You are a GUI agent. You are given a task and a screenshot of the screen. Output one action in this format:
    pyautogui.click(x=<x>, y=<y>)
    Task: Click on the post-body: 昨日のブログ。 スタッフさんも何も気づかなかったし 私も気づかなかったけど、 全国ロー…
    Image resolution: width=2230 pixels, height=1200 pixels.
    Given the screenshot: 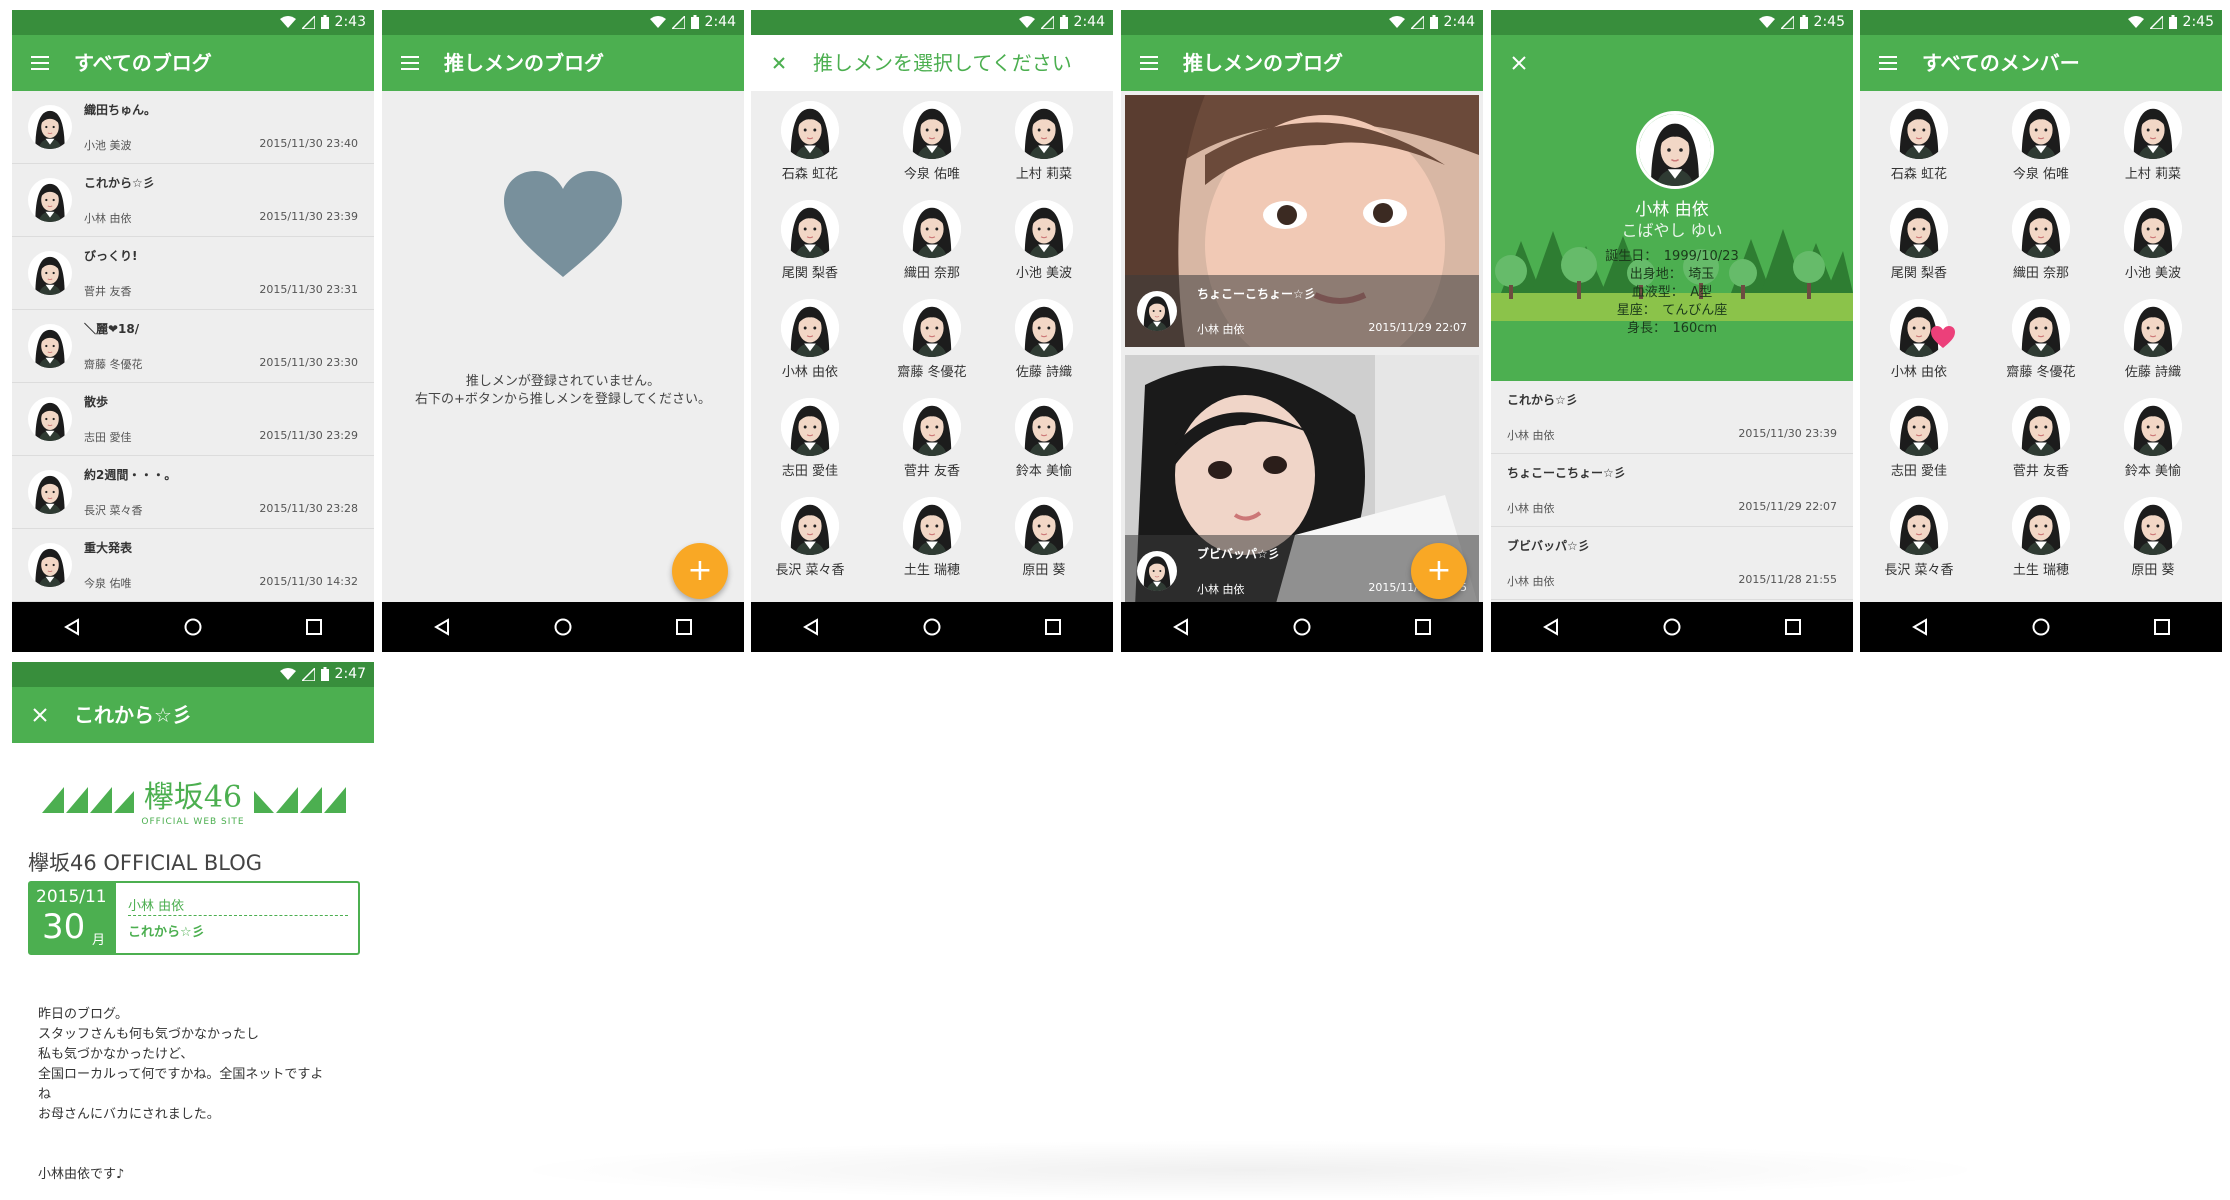 What is the action you would take?
    pyautogui.click(x=198, y=1095)
    